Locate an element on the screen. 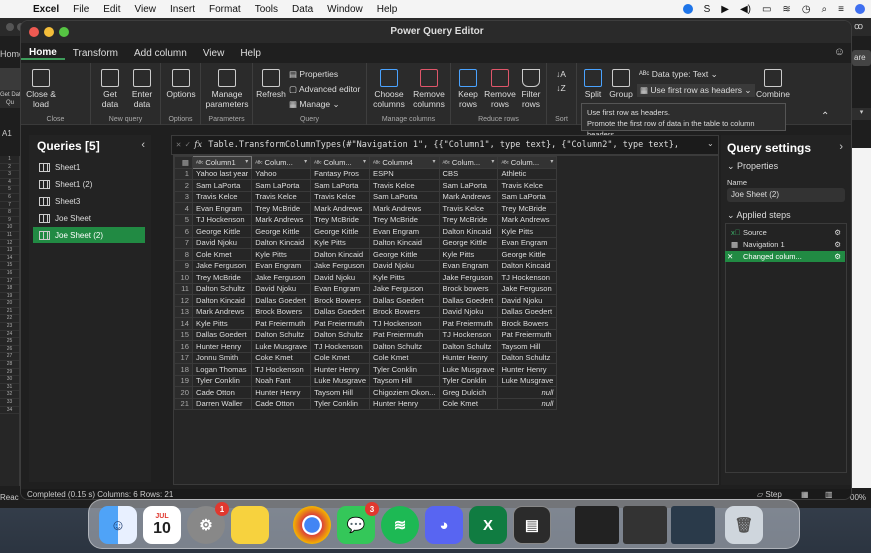 The height and width of the screenshot is (553, 871). schema-view-icon: ▥ is located at coordinates (829, 494).